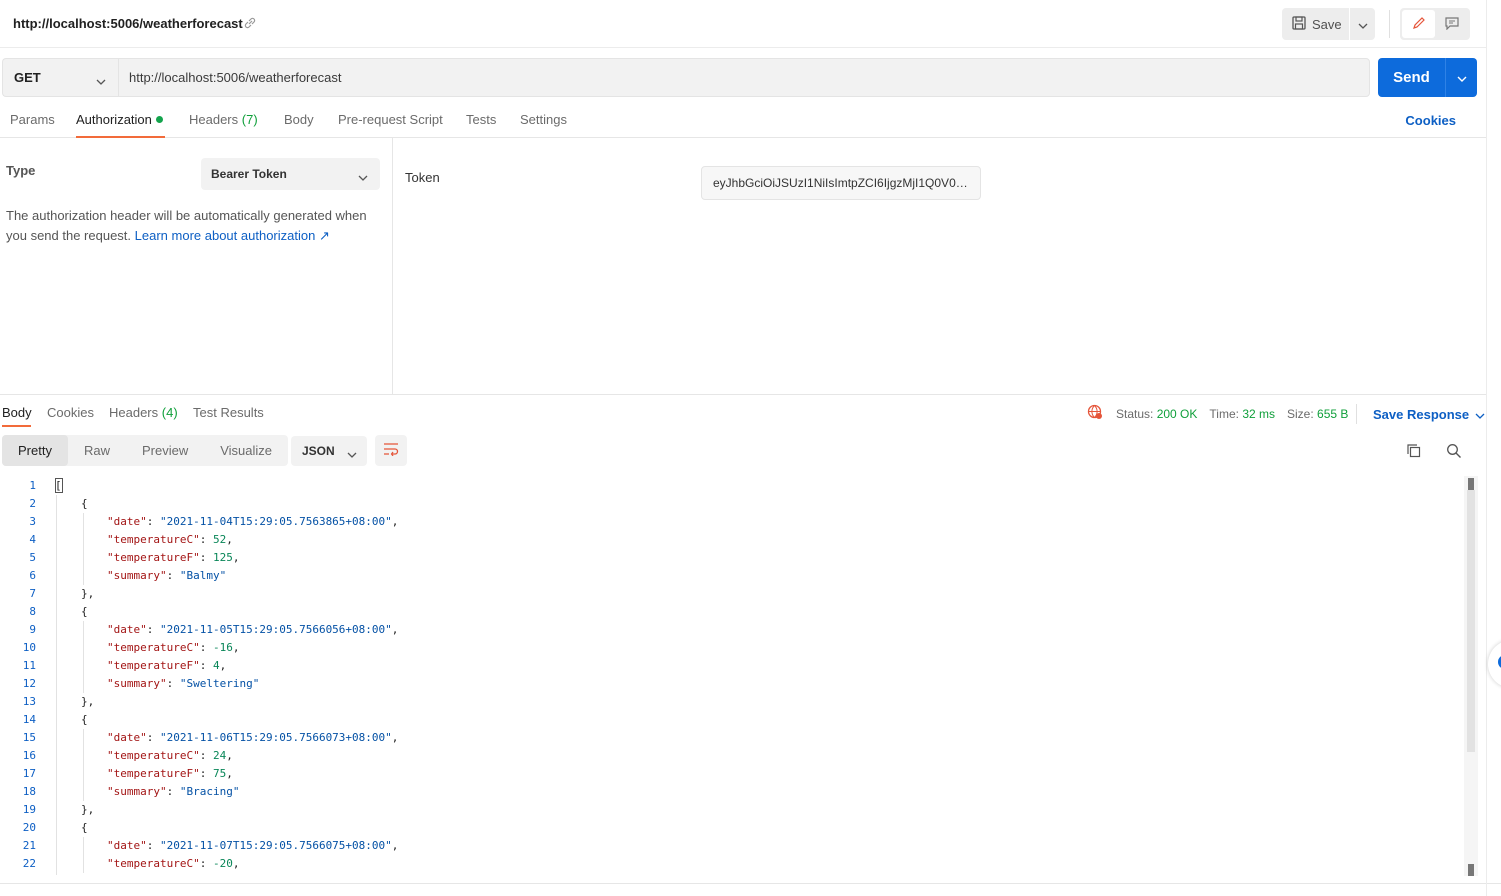 Image resolution: width=1501 pixels, height=896 pixels. Describe the element at coordinates (543, 119) in the screenshot. I see `tab-settings: Settings` at that location.